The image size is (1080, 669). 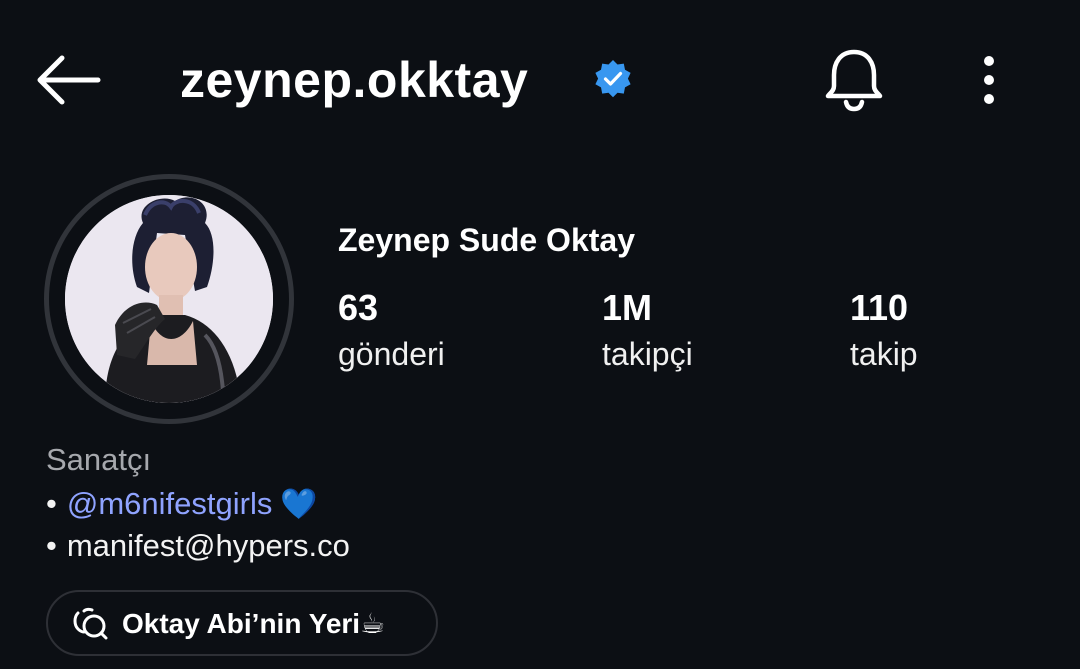 I want to click on profile-category: Sanatçı, so click(x=99, y=459).